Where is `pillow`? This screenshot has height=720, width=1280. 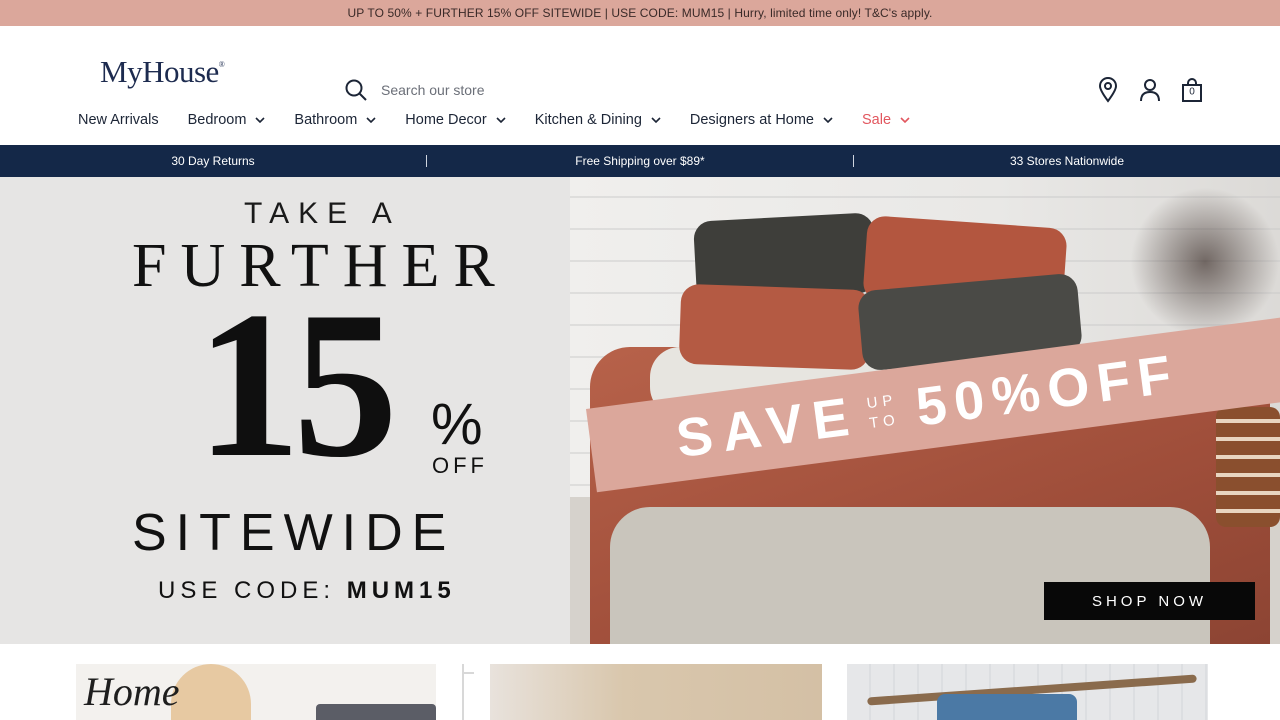
pillow is located at coordinates (775, 327).